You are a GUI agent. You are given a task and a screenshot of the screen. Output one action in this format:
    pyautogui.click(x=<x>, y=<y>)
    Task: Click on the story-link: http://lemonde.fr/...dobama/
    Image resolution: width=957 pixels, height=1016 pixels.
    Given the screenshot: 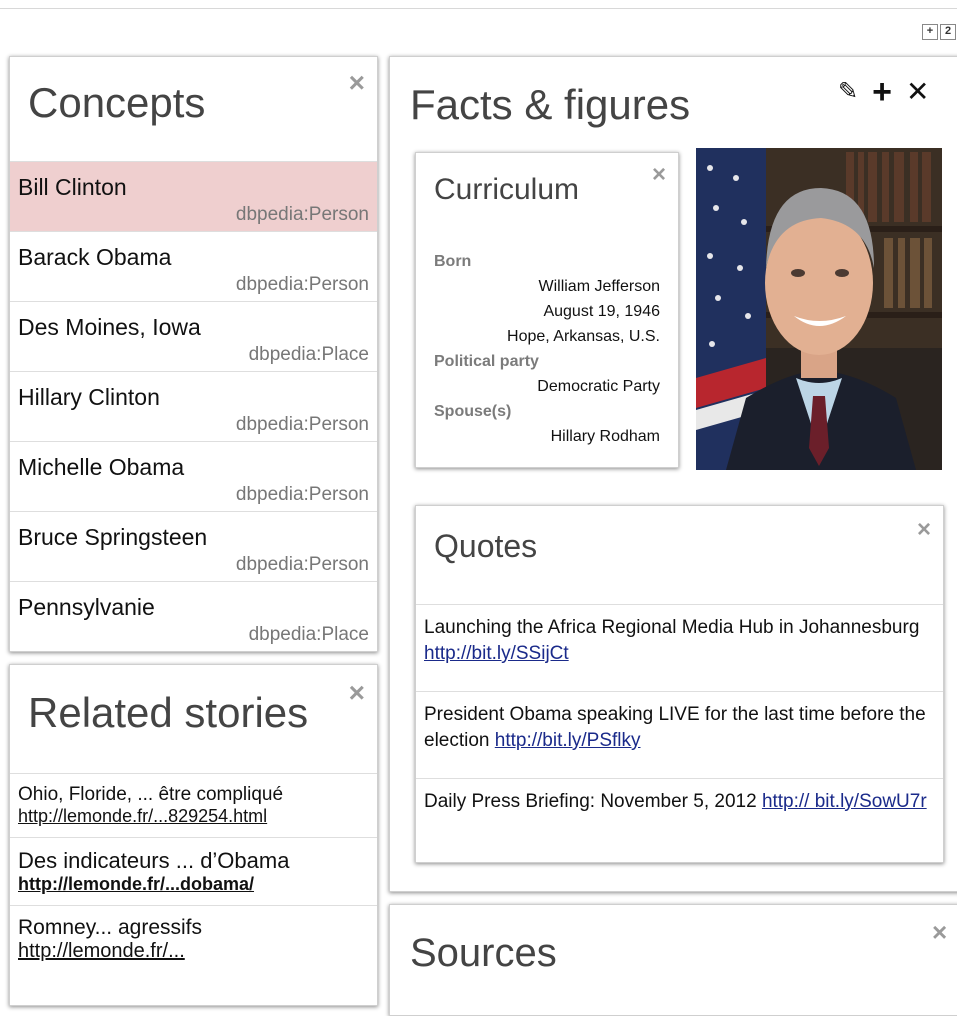 What is the action you would take?
    pyautogui.click(x=193, y=884)
    